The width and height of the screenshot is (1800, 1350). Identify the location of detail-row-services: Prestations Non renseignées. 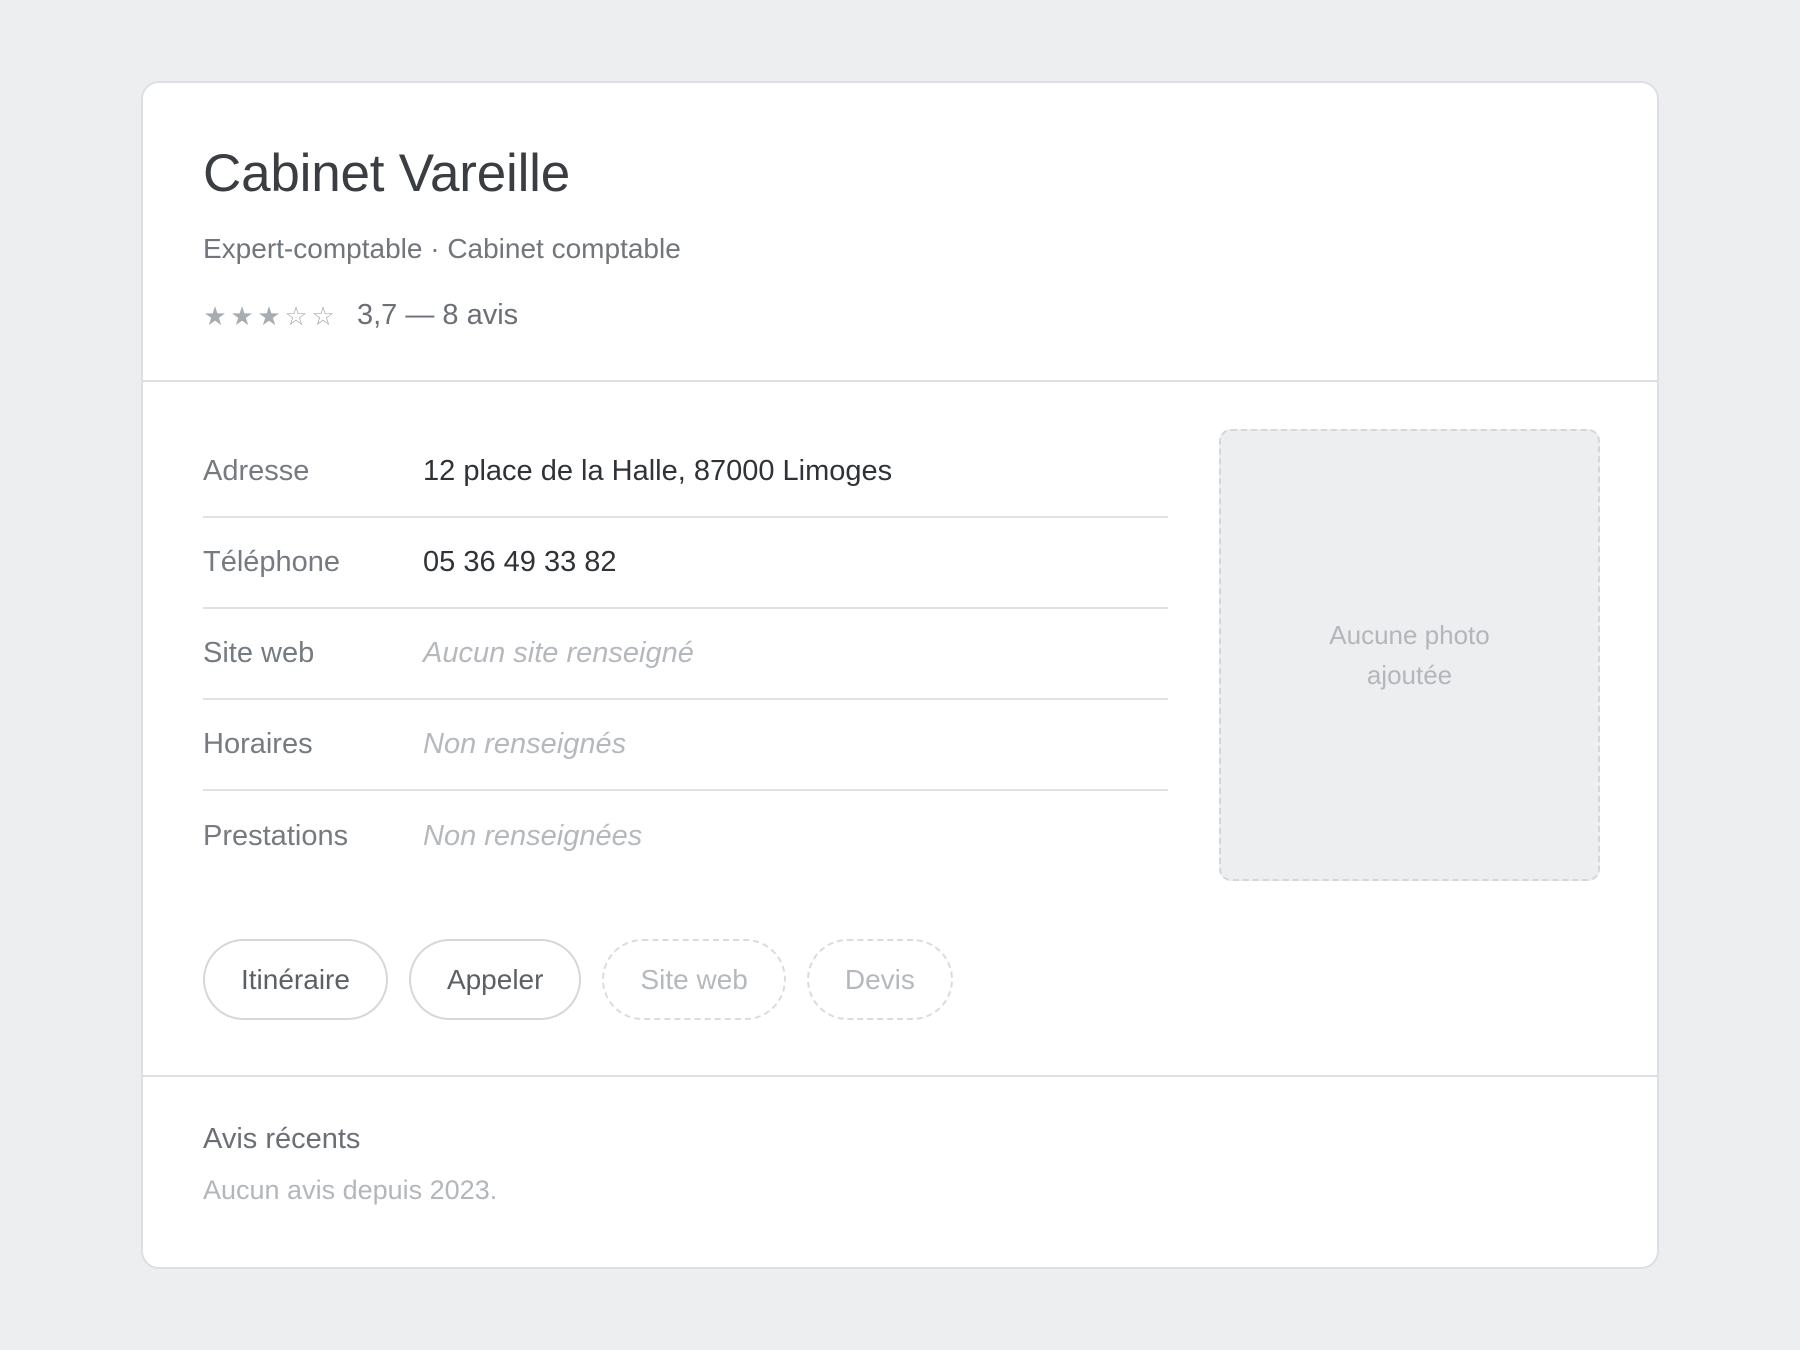
(685, 836).